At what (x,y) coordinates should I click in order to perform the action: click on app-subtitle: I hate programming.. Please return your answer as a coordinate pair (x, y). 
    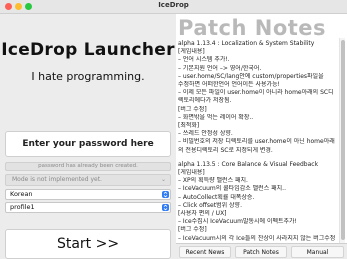
    Looking at the image, I should click on (88, 76).